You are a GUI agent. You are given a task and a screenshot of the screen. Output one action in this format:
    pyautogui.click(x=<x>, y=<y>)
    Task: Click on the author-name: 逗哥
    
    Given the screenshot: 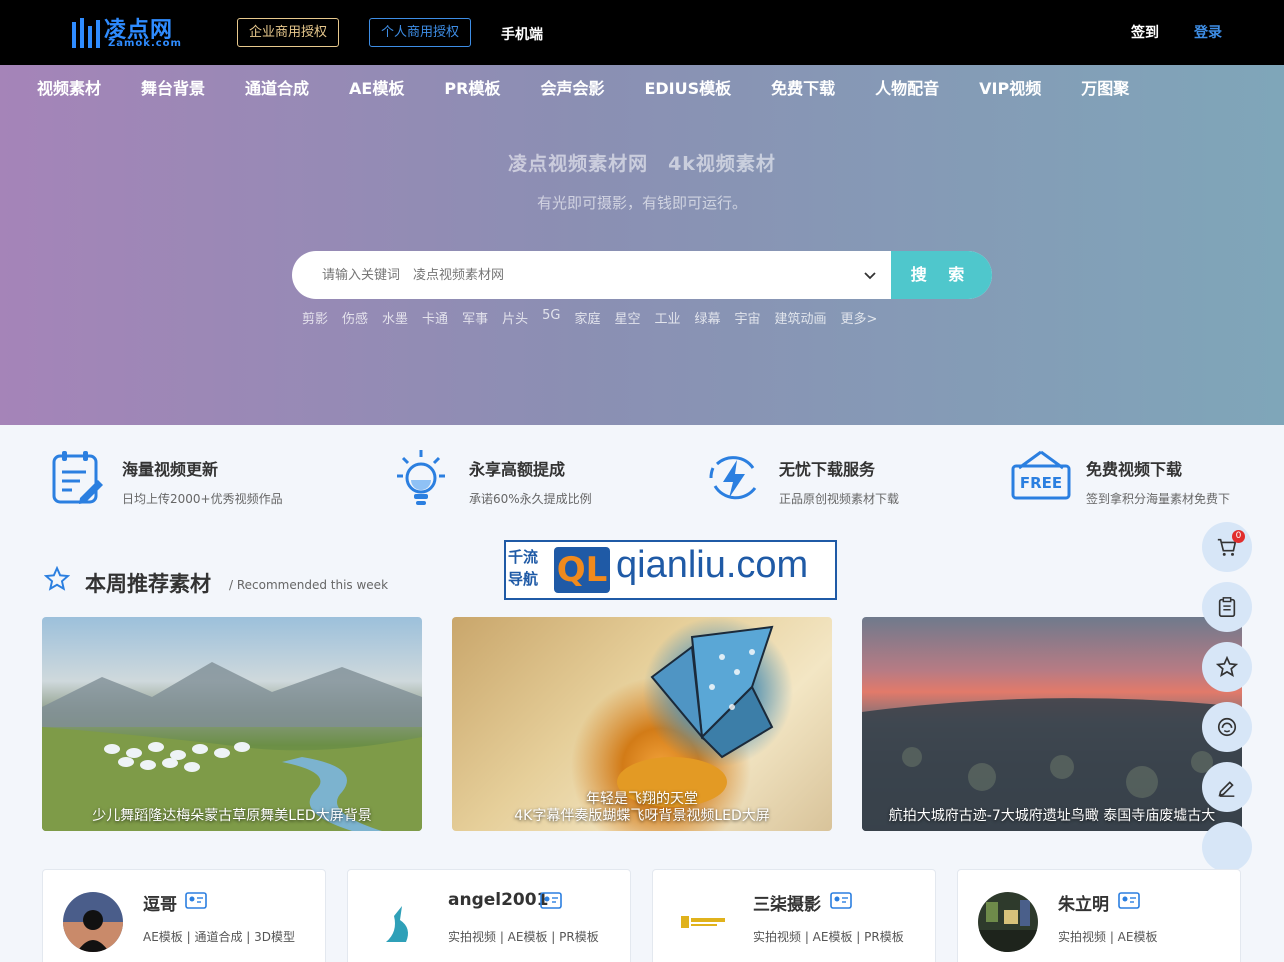 What is the action you would take?
    pyautogui.click(x=160, y=905)
    